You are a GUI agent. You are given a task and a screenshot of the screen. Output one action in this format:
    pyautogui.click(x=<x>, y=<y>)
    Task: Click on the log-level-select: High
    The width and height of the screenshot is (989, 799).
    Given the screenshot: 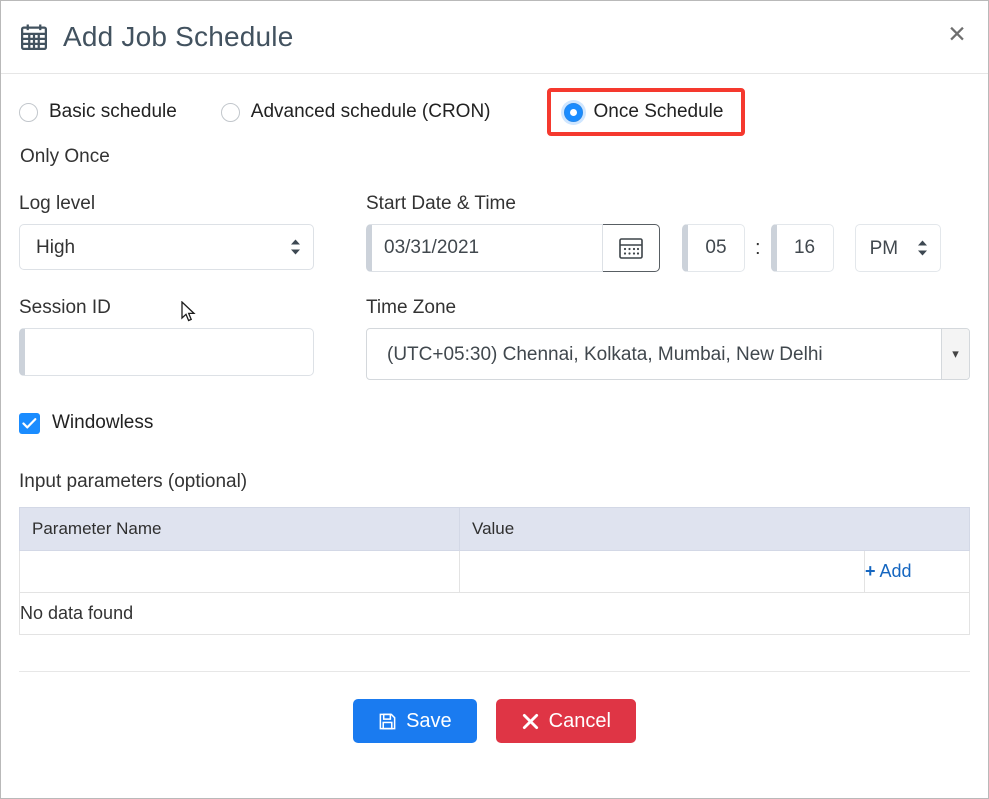 What is the action you would take?
    pyautogui.click(x=166, y=247)
    